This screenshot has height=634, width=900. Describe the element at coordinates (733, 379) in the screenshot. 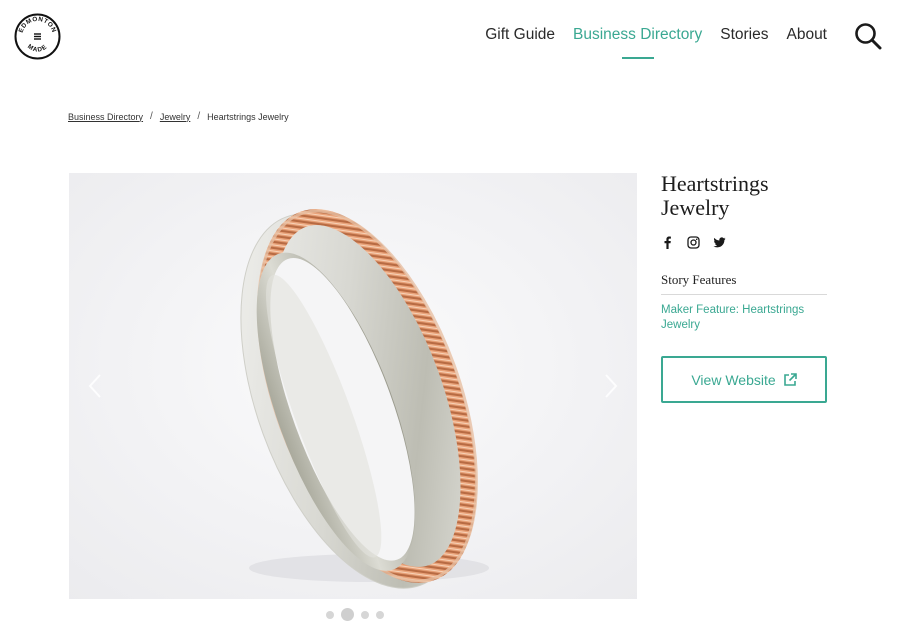

I see `view-website-label: View Website` at that location.